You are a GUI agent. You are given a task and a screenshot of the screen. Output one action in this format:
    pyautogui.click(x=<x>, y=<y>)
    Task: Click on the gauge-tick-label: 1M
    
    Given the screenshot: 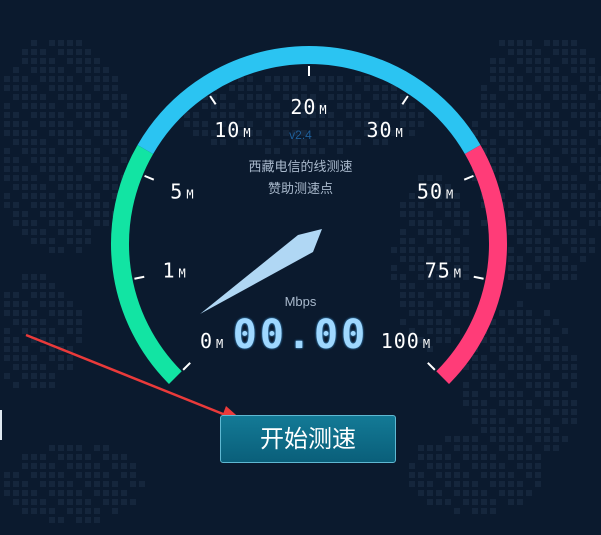 What is the action you would take?
    pyautogui.click(x=174, y=271)
    